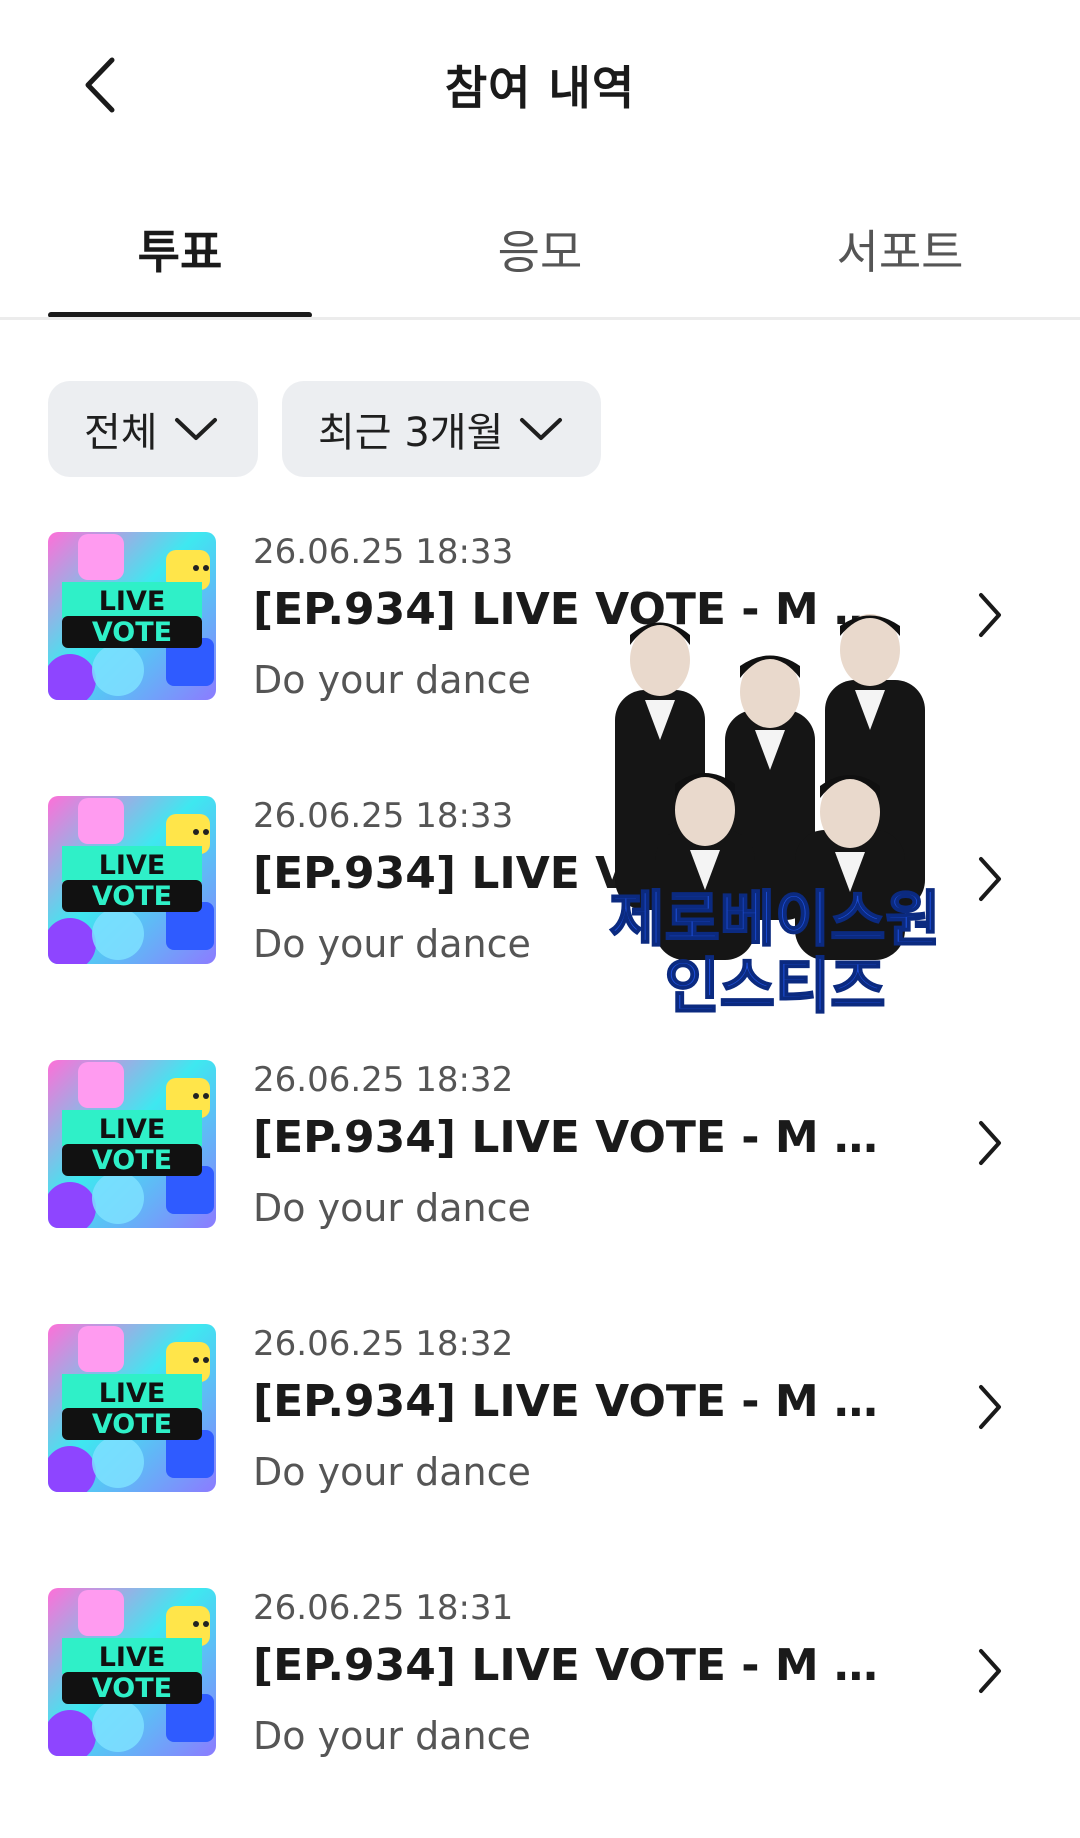  Describe the element at coordinates (383, 1608) in the screenshot. I see `item-date: 26.06.25 18:31` at that location.